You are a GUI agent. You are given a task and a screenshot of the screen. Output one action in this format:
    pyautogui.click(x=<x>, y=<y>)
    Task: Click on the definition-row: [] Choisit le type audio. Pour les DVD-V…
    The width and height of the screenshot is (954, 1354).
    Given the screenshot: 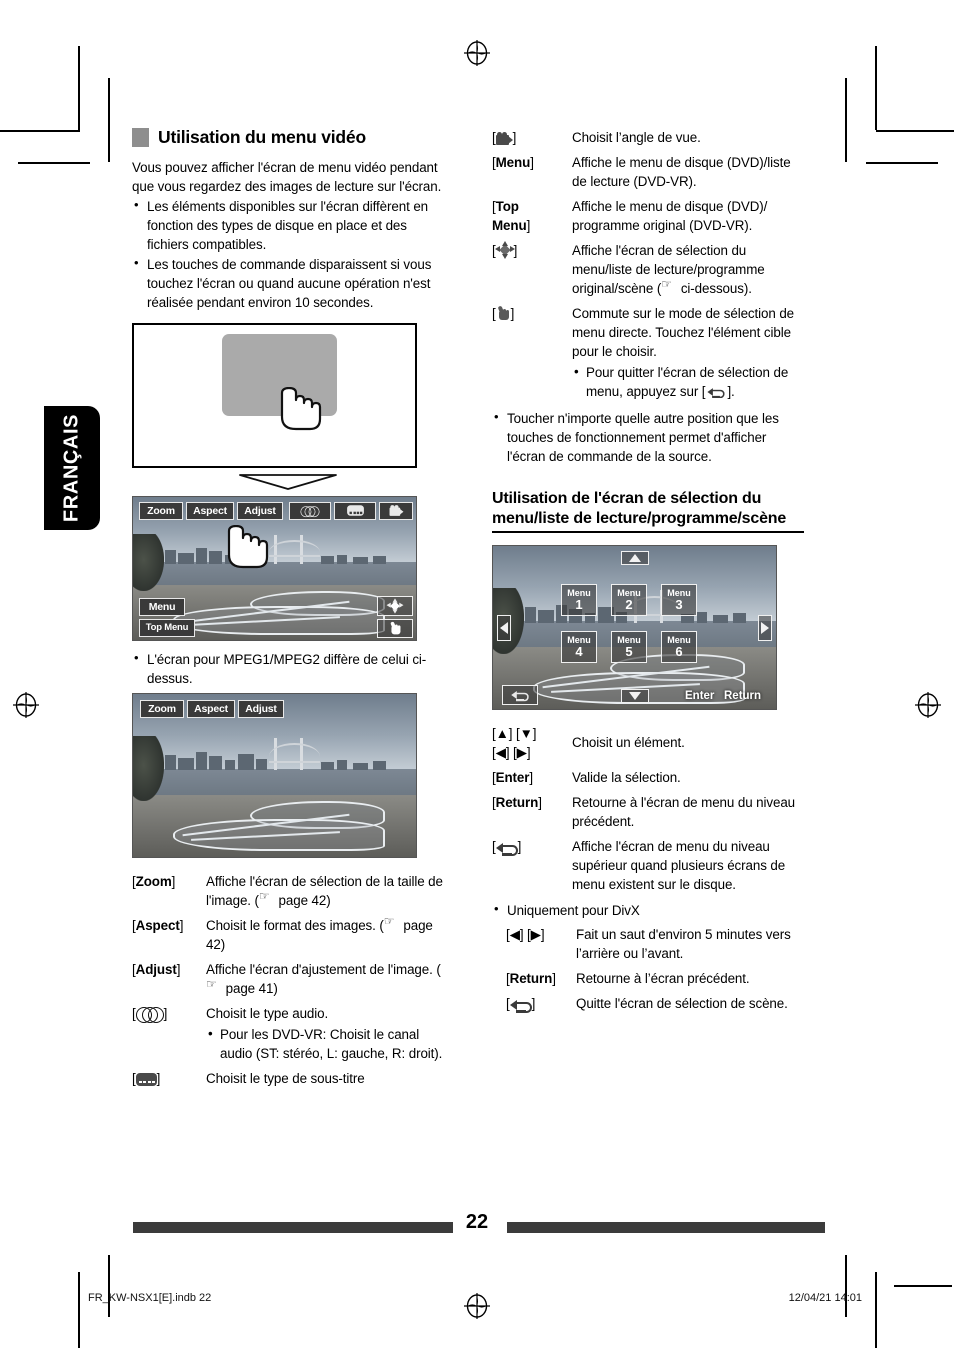 What is the action you would take?
    pyautogui.click(x=288, y=1033)
    